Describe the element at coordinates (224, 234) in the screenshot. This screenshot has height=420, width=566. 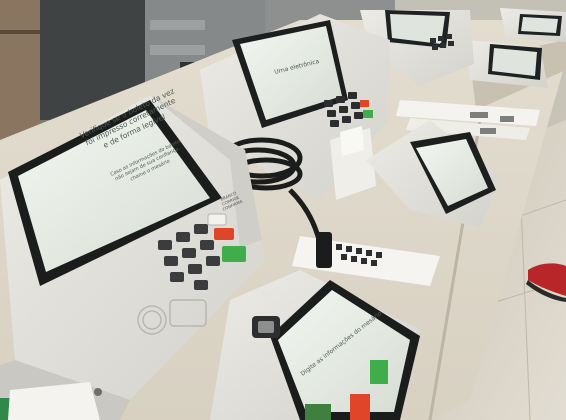
I see `correct-key` at that location.